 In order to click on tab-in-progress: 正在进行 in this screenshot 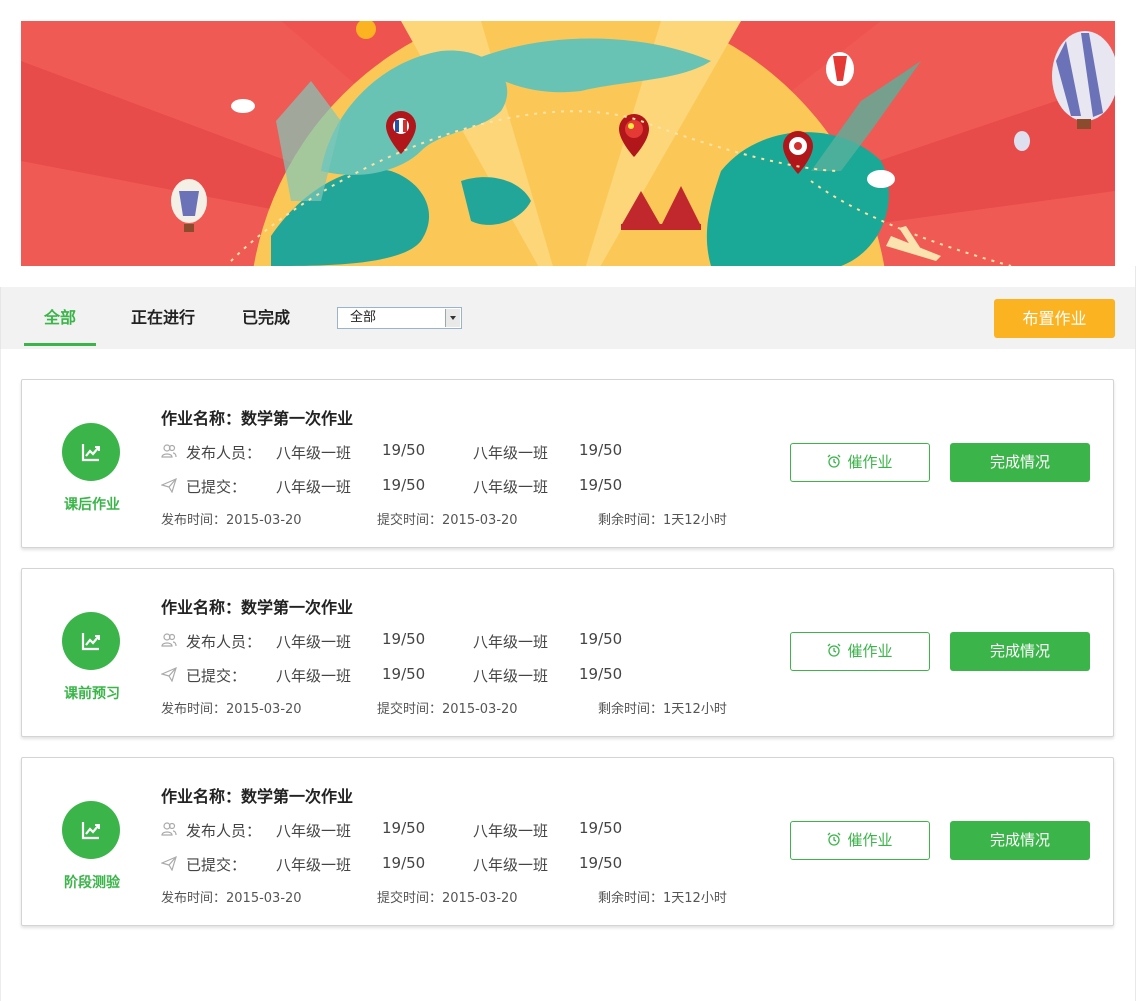, I will do `click(163, 318)`.